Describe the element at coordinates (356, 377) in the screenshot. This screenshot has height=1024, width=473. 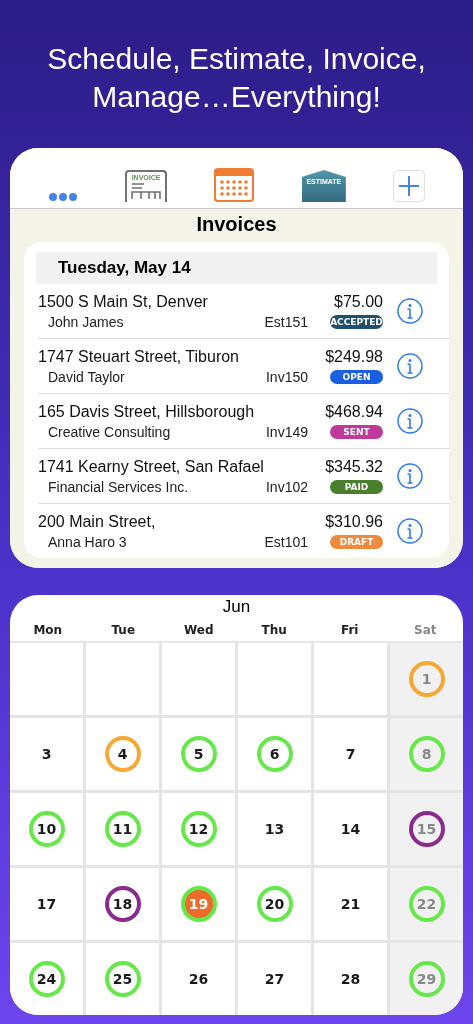
I see `status-badge: OPEN` at that location.